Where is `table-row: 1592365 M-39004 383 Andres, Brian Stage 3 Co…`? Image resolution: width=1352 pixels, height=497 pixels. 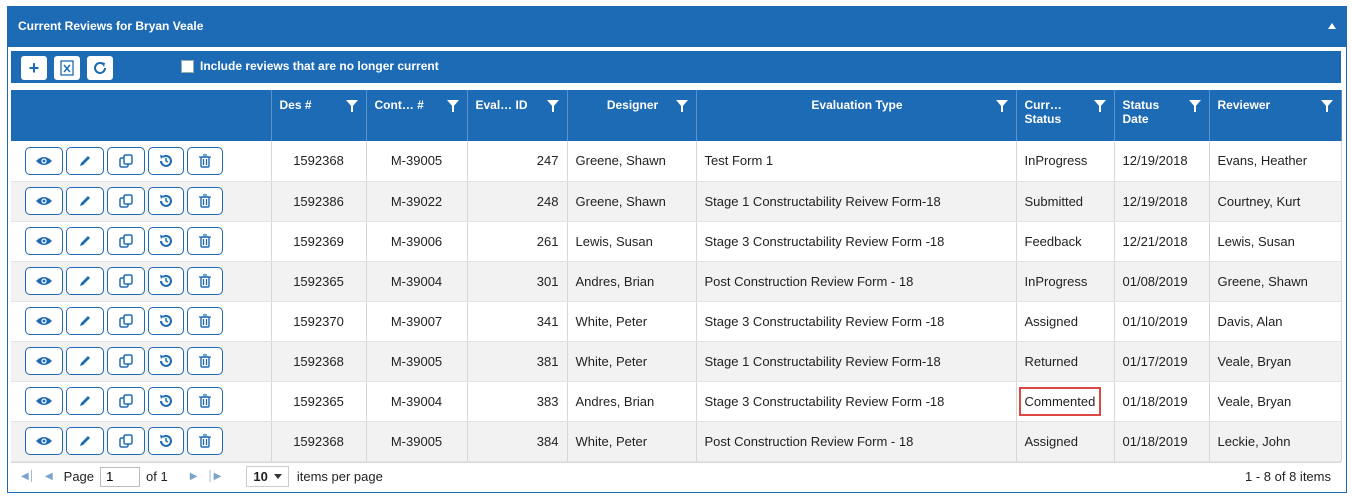
table-row: 1592365 M-39004 383 Andres, Brian Stage 3 Co… is located at coordinates (676, 401).